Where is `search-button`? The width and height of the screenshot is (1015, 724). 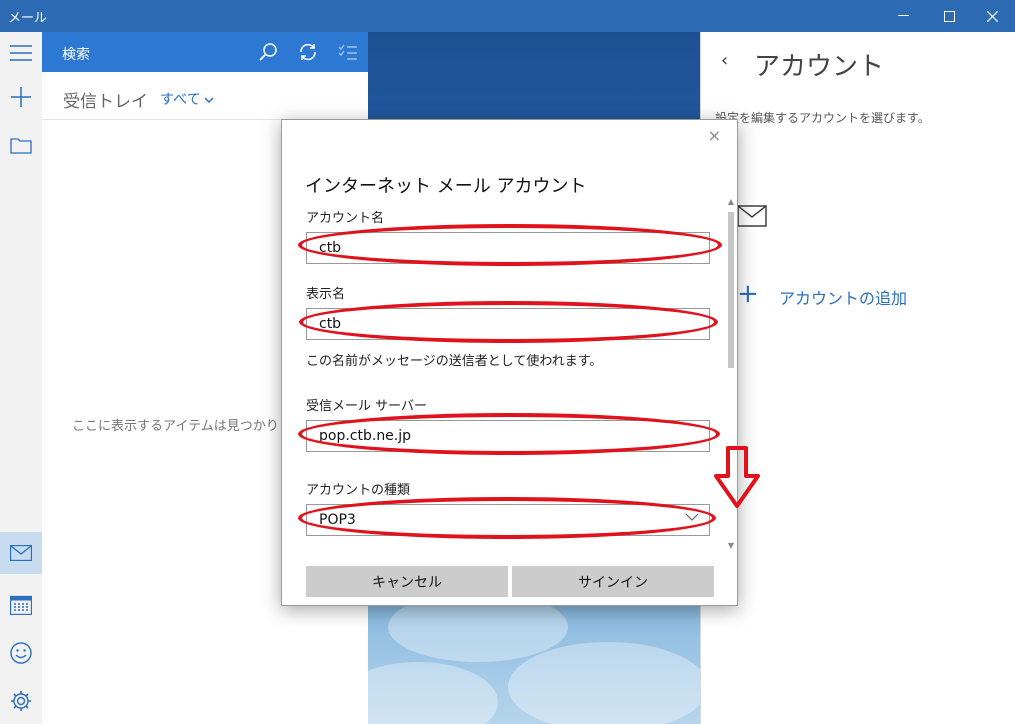
search-button is located at coordinates (268, 52).